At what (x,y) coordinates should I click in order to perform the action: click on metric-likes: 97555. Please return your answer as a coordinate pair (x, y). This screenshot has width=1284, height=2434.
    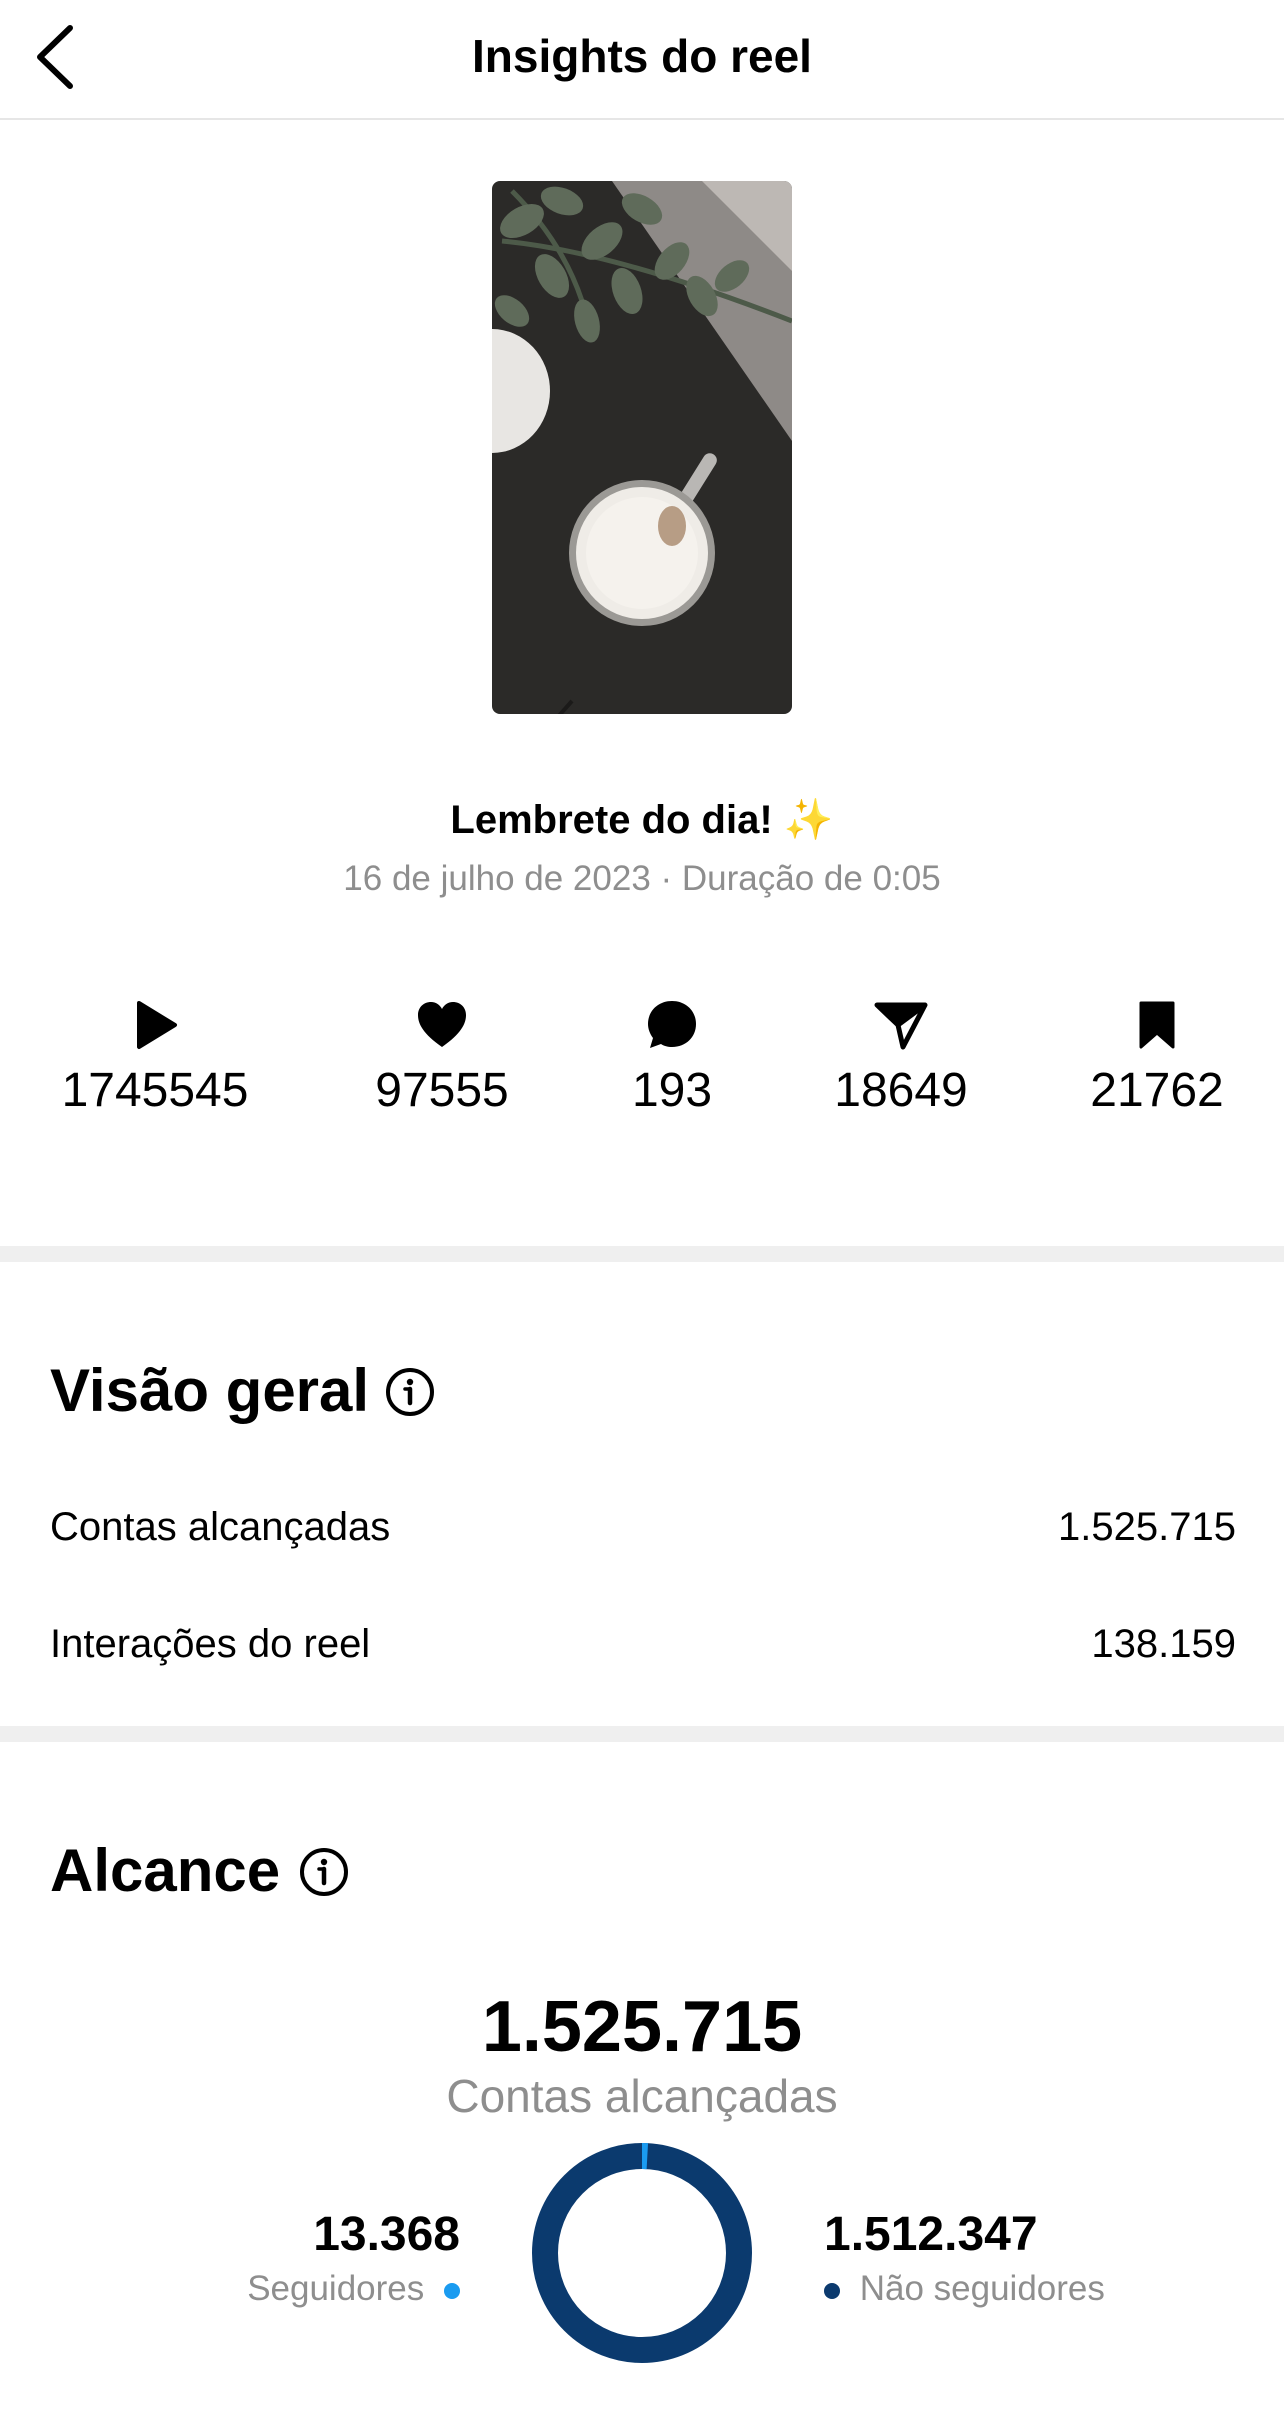
    Looking at the image, I should click on (442, 1059).